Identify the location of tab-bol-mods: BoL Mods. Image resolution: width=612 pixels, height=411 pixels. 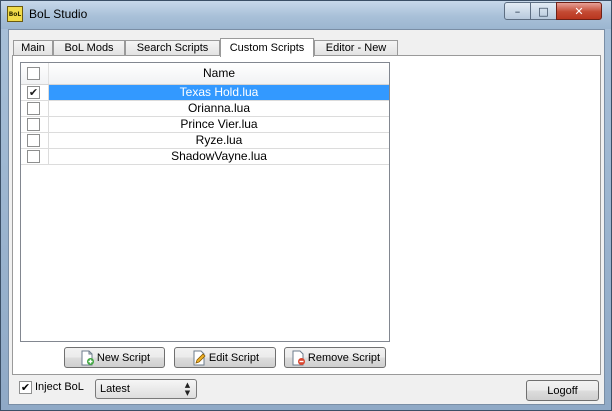
(89, 48).